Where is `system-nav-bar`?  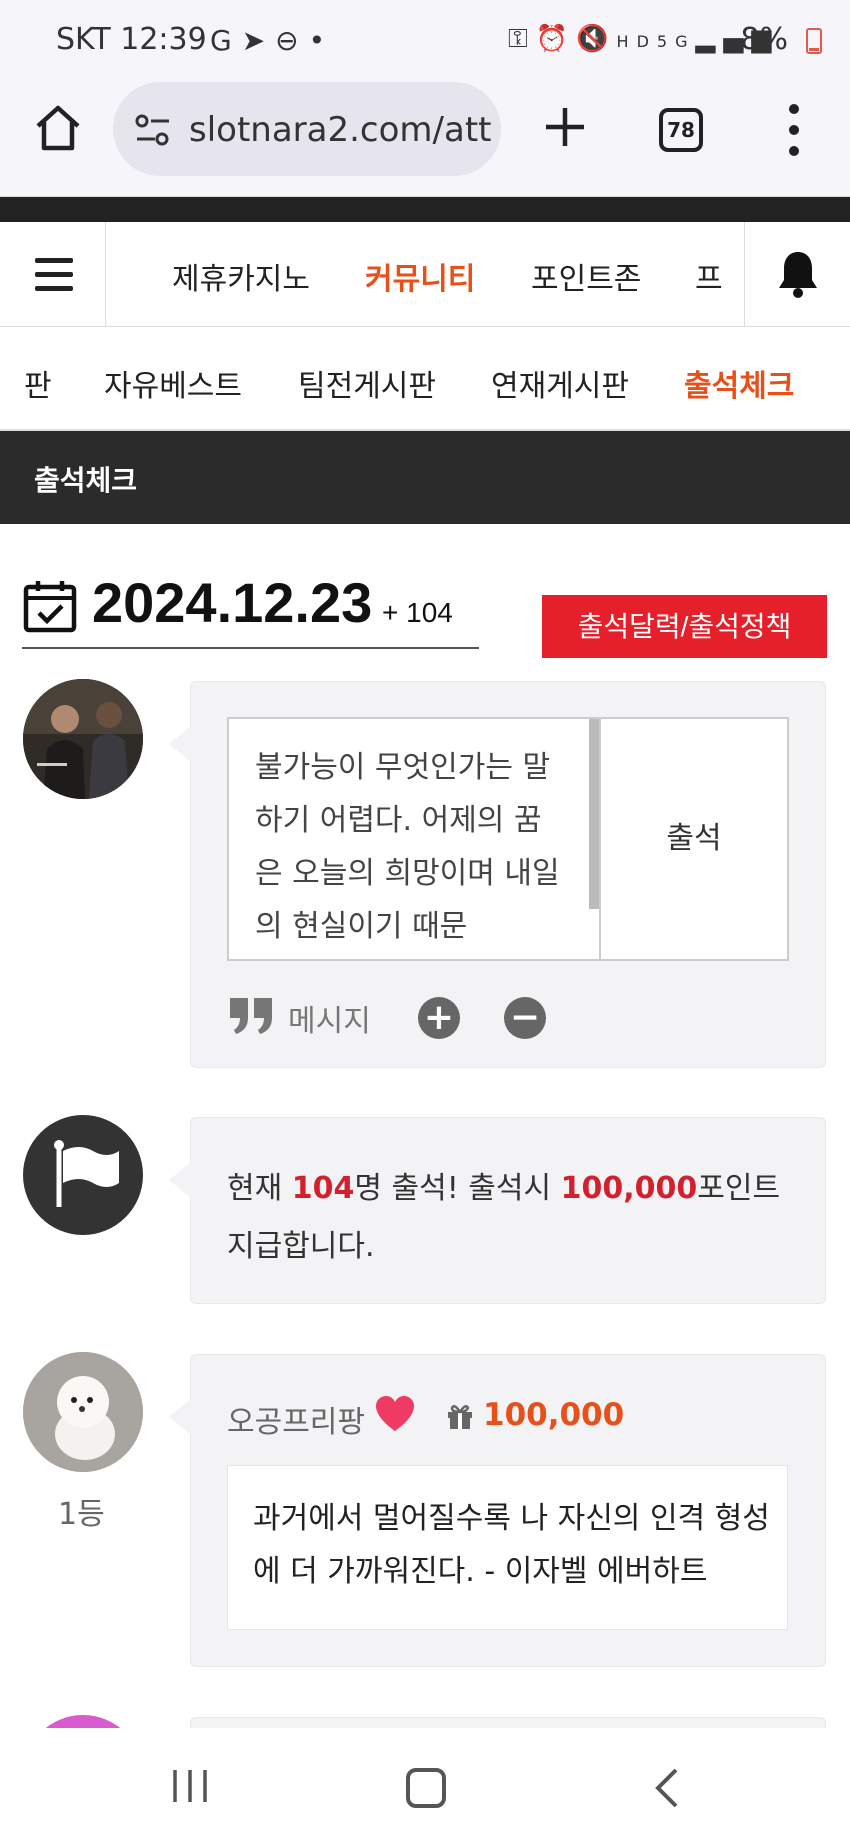
system-nav-bar is located at coordinates (425, 1785).